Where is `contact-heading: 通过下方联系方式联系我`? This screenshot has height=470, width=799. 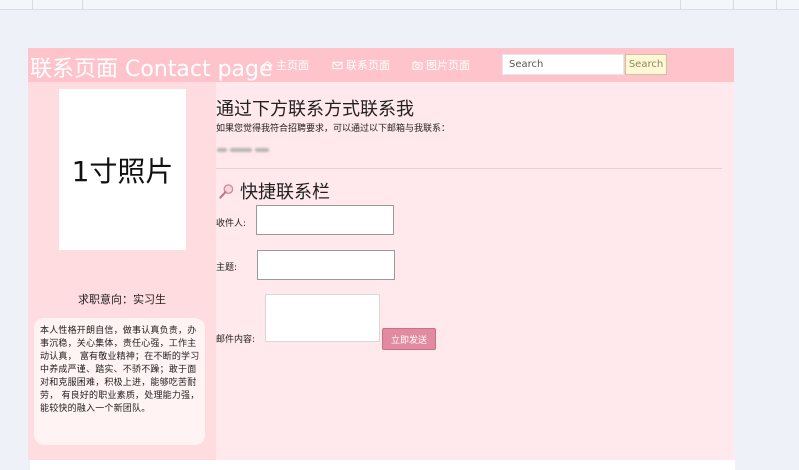 contact-heading: 通过下方联系方式联系我 is located at coordinates (315, 109).